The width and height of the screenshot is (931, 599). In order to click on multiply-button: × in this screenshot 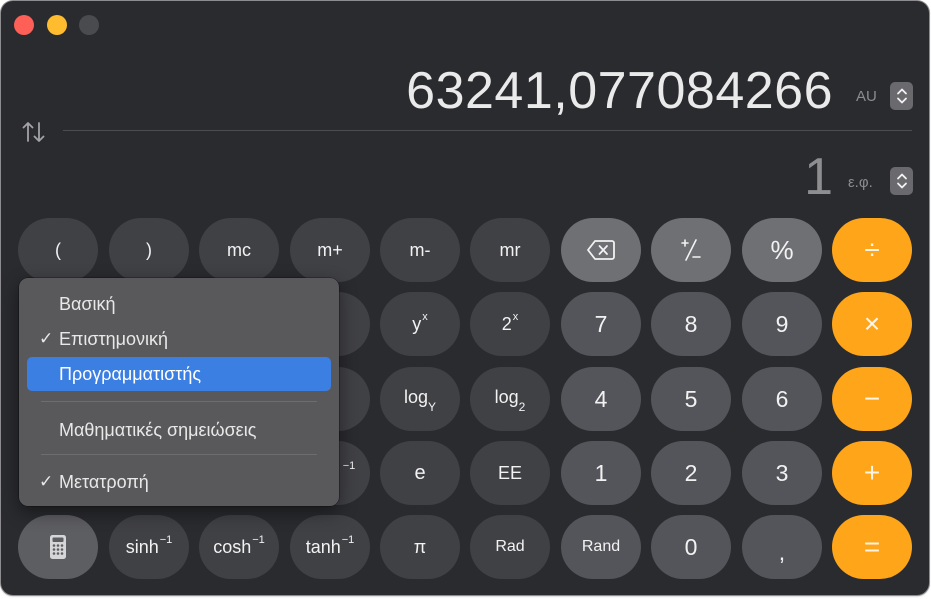, I will do `click(872, 324)`.